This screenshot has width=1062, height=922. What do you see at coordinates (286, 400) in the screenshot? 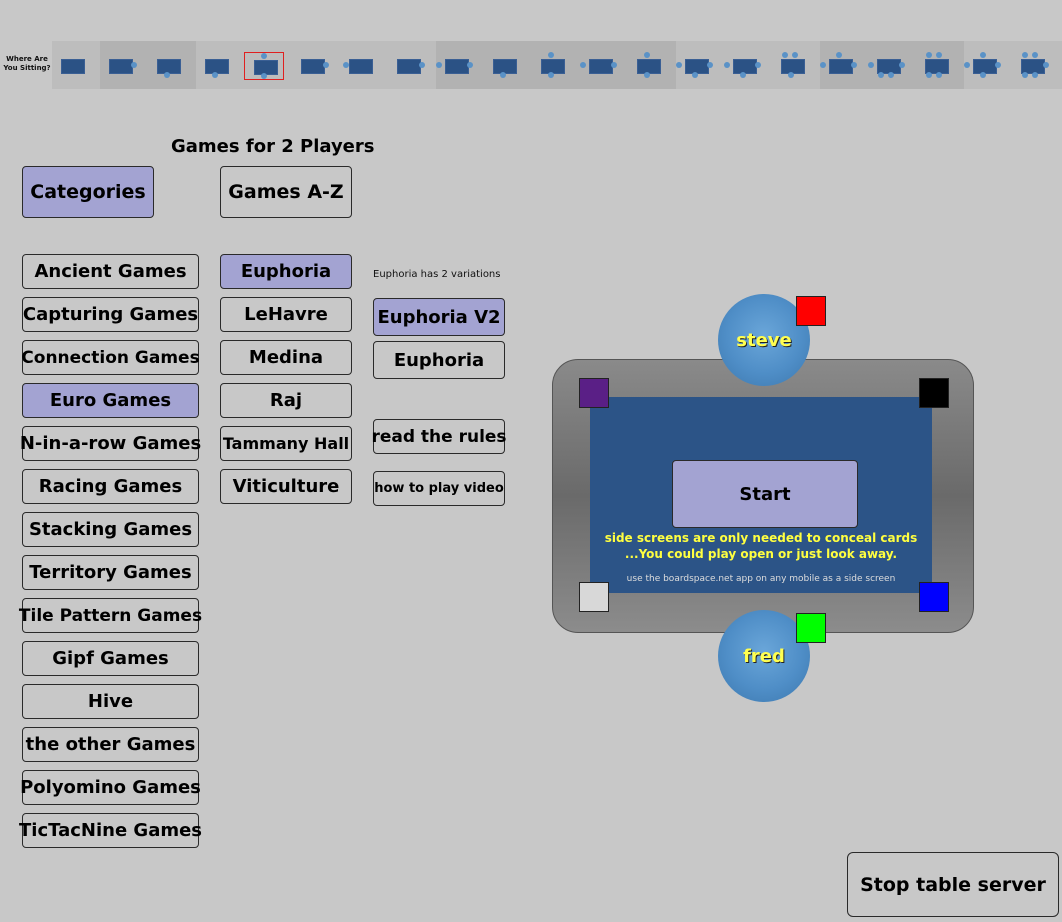
I see `game-button-raj: Raj` at bounding box center [286, 400].